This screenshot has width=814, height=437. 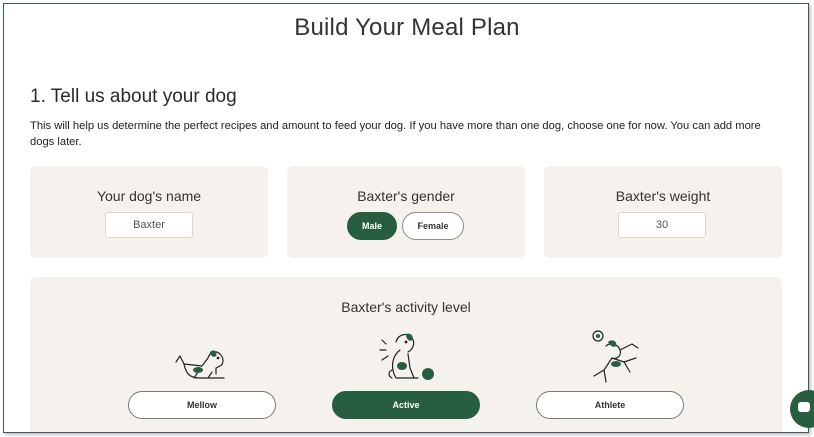 I want to click on lying-dog-icon, so click(x=200, y=364).